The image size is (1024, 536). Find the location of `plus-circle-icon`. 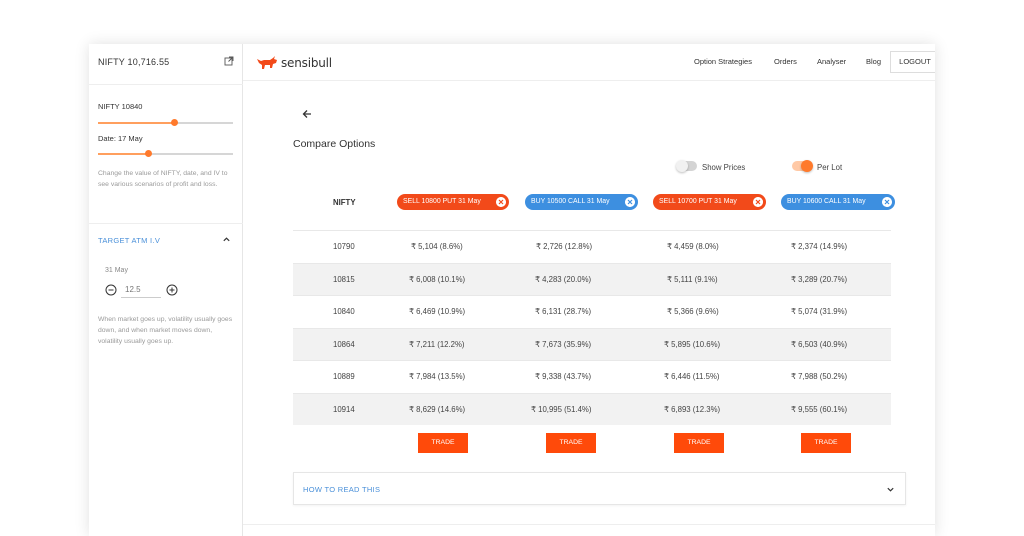

plus-circle-icon is located at coordinates (172, 290).